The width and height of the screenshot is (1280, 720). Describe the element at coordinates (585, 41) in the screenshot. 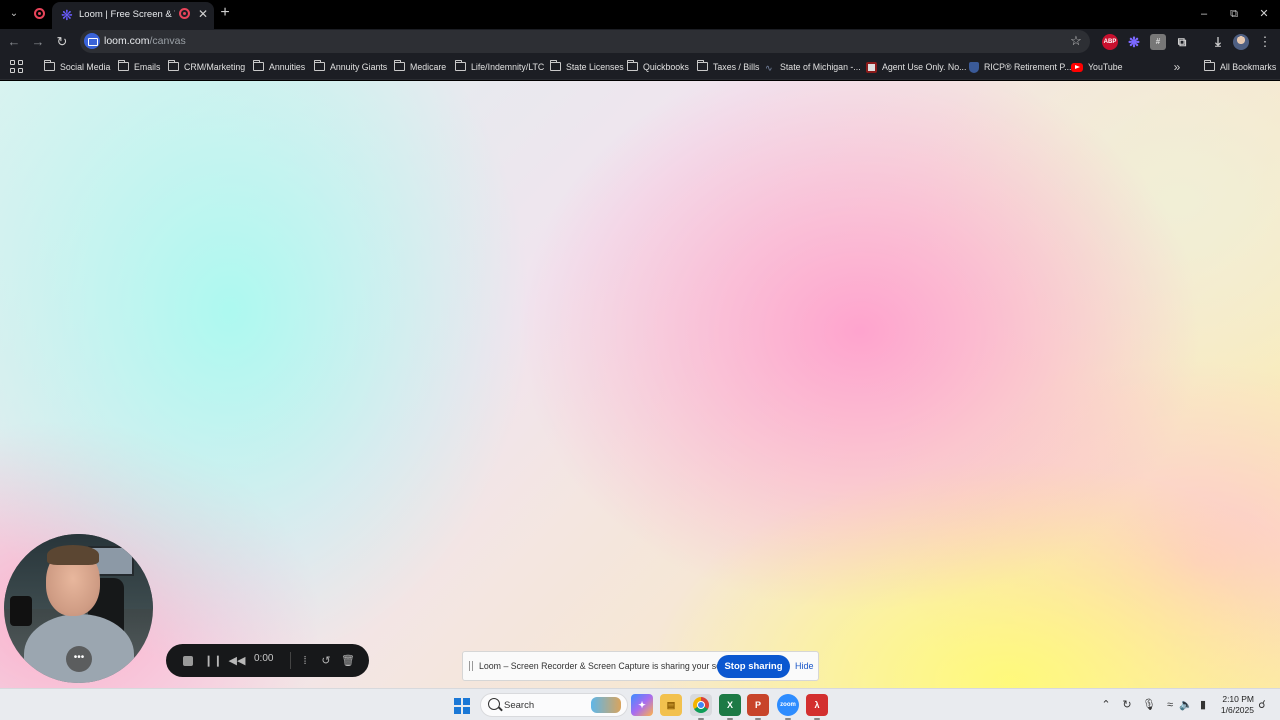

I see `address-bar: loom.com/canvas ☆` at that location.